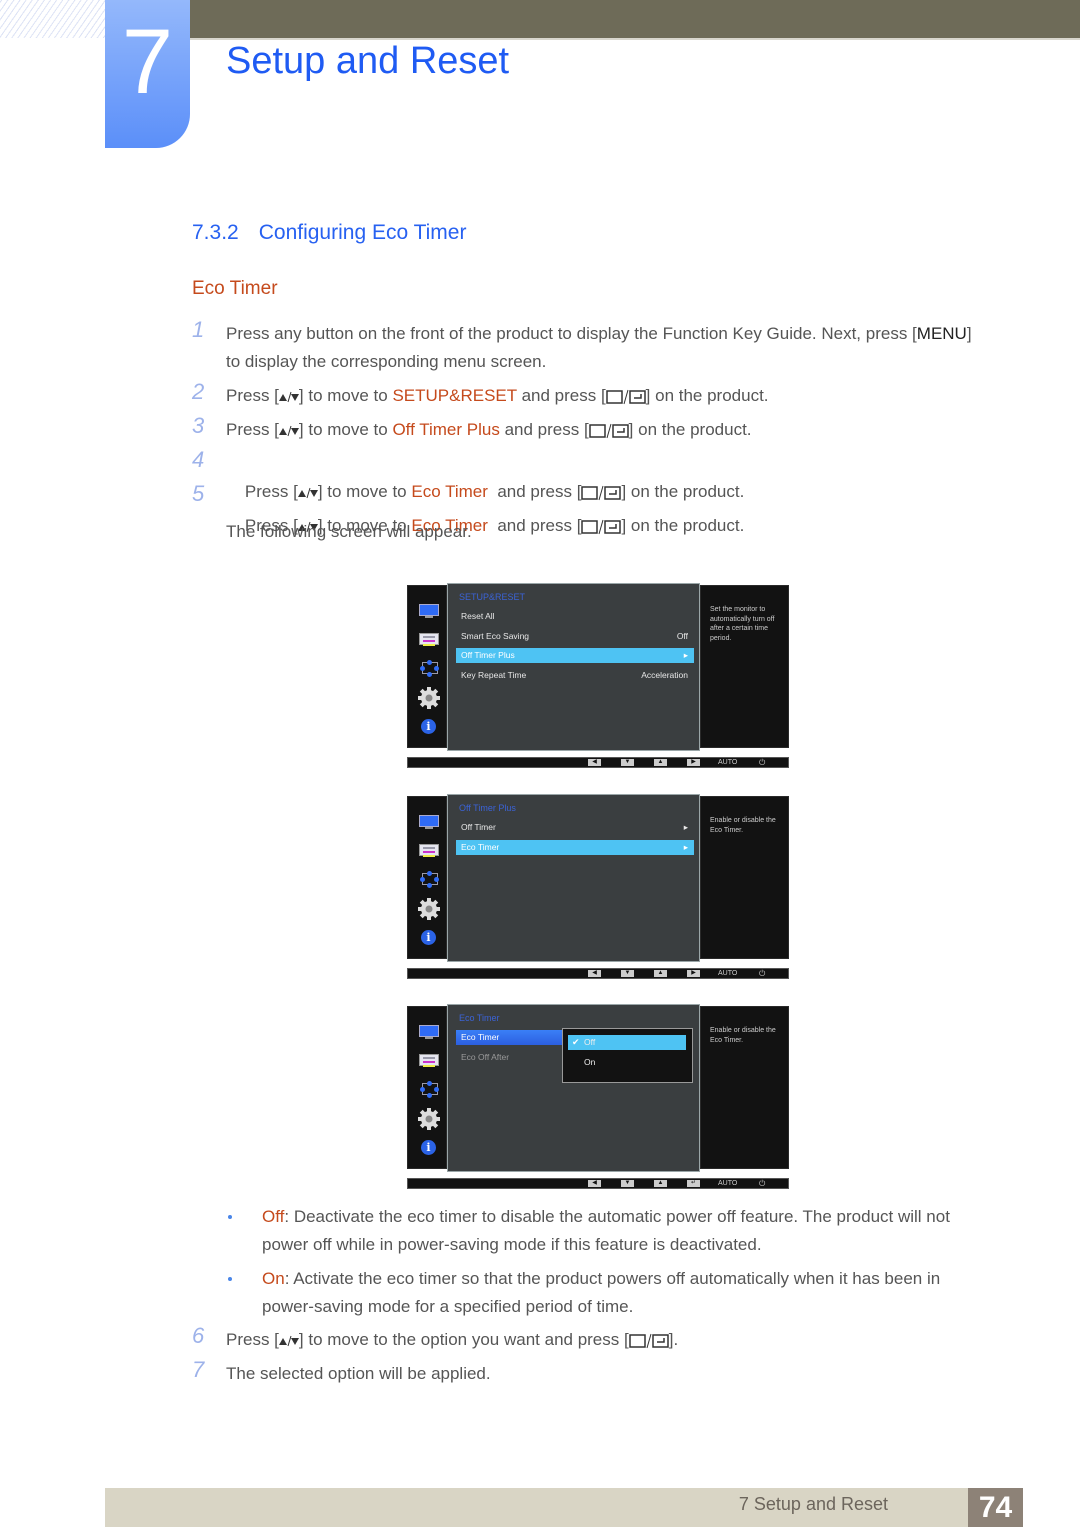  Describe the element at coordinates (995, 1507) in the screenshot. I see `page-number: 74` at that location.